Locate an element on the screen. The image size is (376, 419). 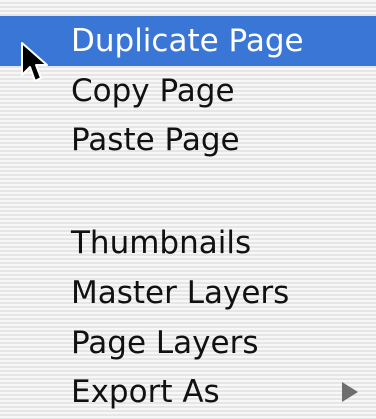
menu-item-duplicate-page: Duplicate Page is located at coordinates (188, 41).